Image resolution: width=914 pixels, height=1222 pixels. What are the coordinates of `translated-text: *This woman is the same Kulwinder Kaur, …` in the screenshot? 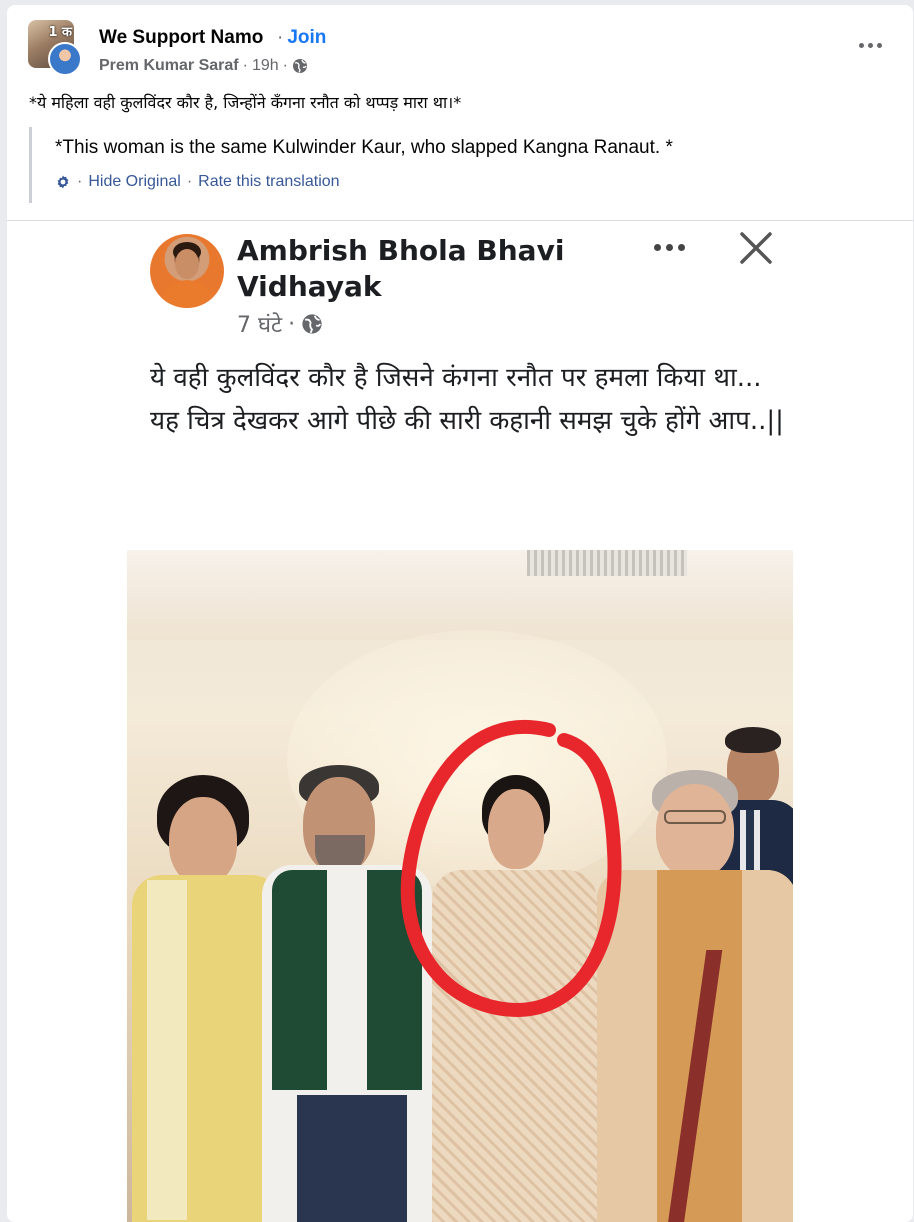 It's located at (364, 147).